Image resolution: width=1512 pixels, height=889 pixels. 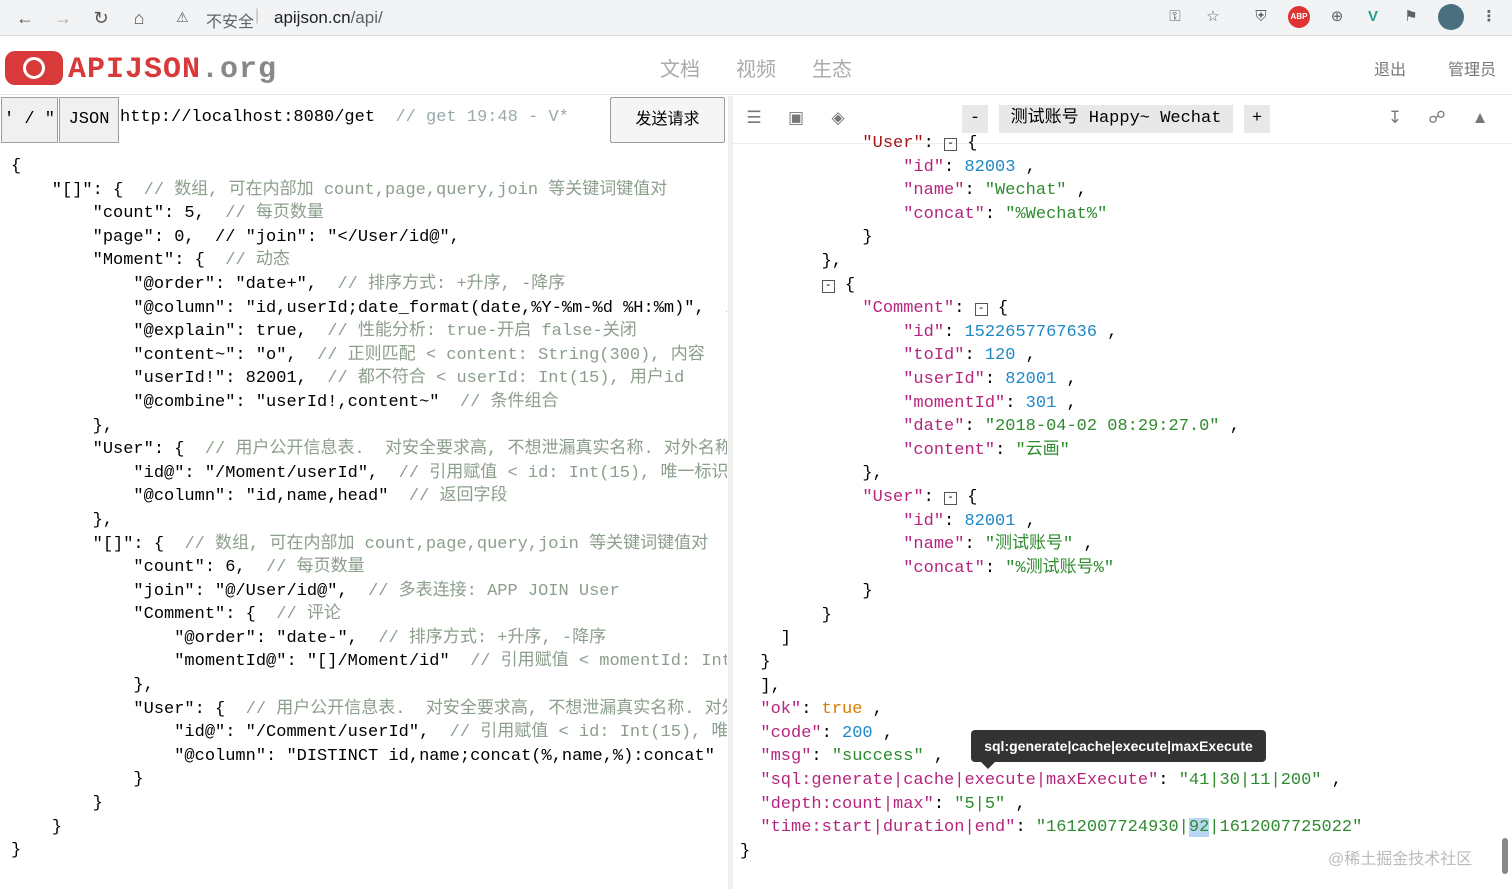 What do you see at coordinates (139, 18) in the screenshot?
I see `home-icon: ⌂` at bounding box center [139, 18].